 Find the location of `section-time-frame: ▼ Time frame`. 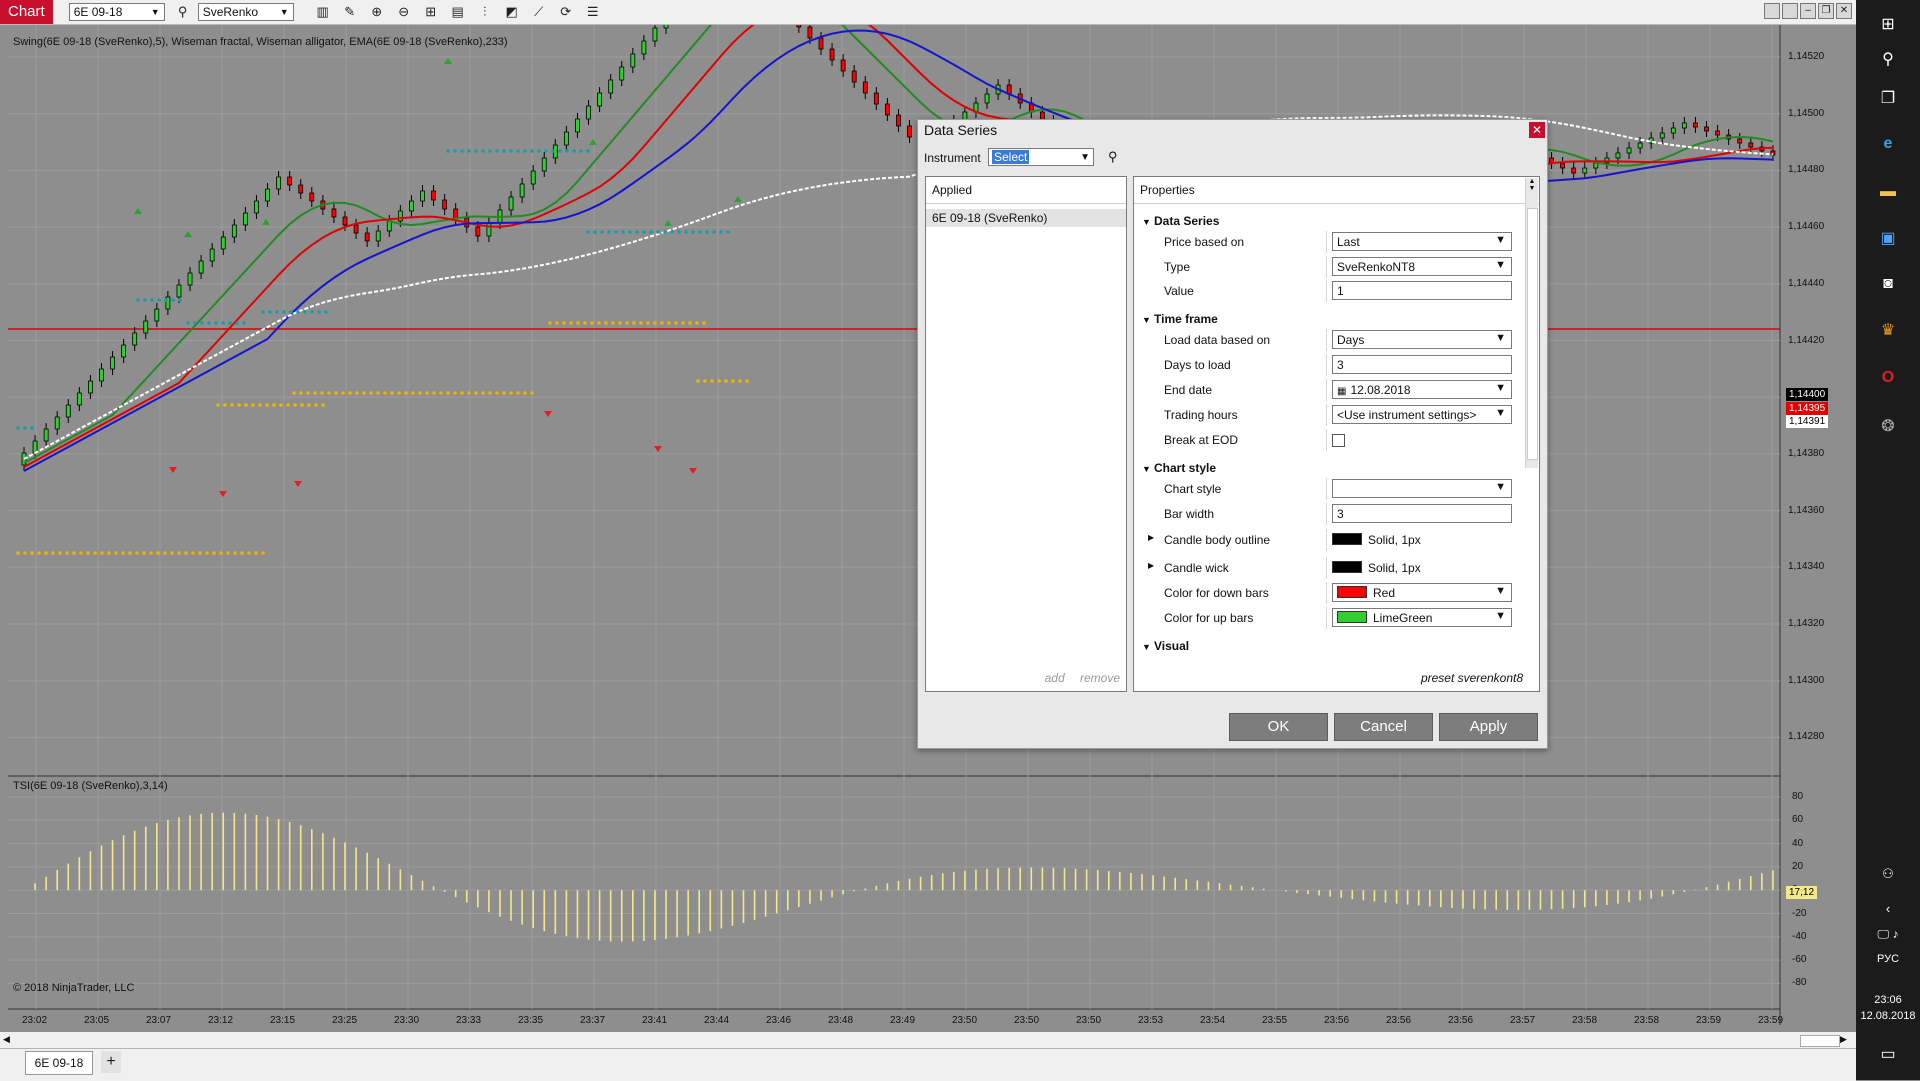

section-time-frame: ▼ Time frame is located at coordinates (1180, 319).